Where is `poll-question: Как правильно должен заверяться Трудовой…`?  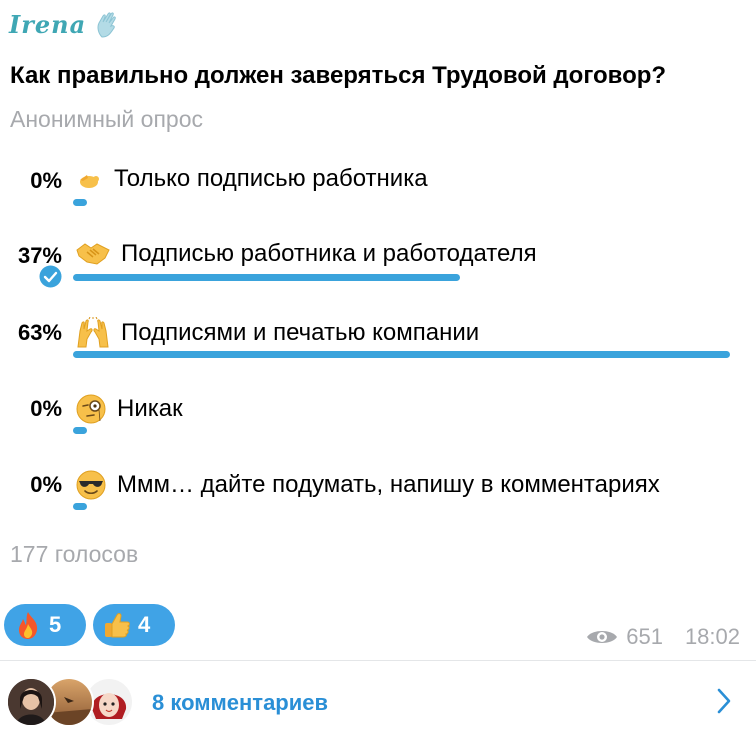
poll-question: Как правильно должен заверяться Трудовой… is located at coordinates (338, 75).